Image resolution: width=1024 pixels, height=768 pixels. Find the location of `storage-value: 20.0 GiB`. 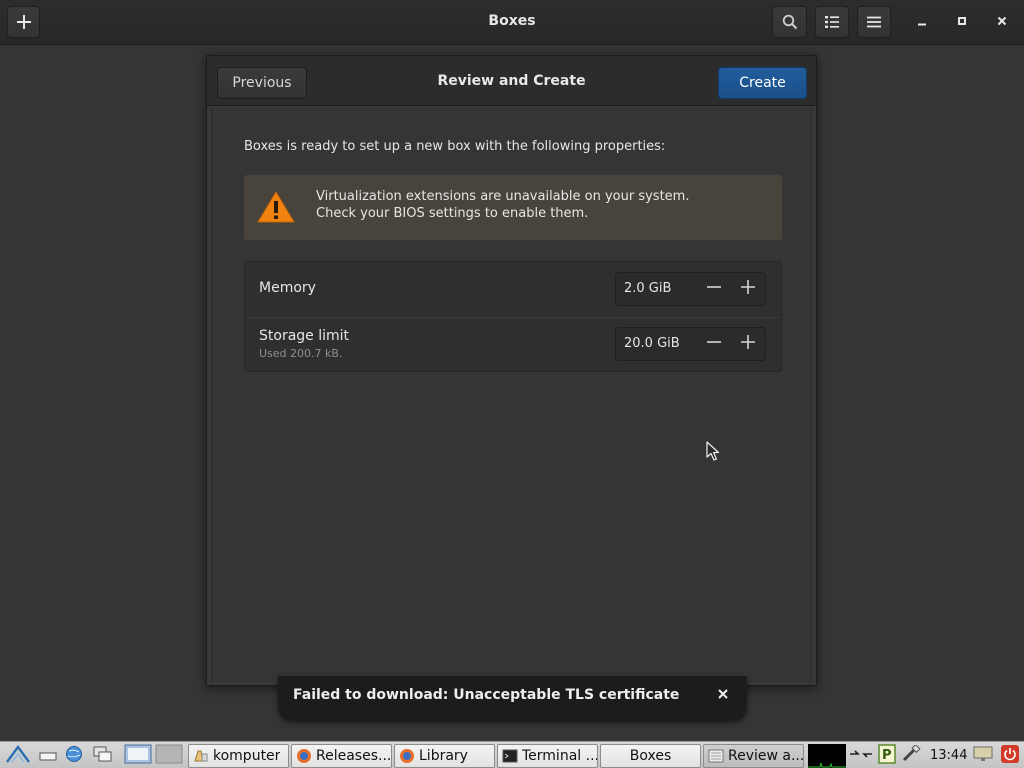

storage-value: 20.0 GiB is located at coordinates (652, 344).